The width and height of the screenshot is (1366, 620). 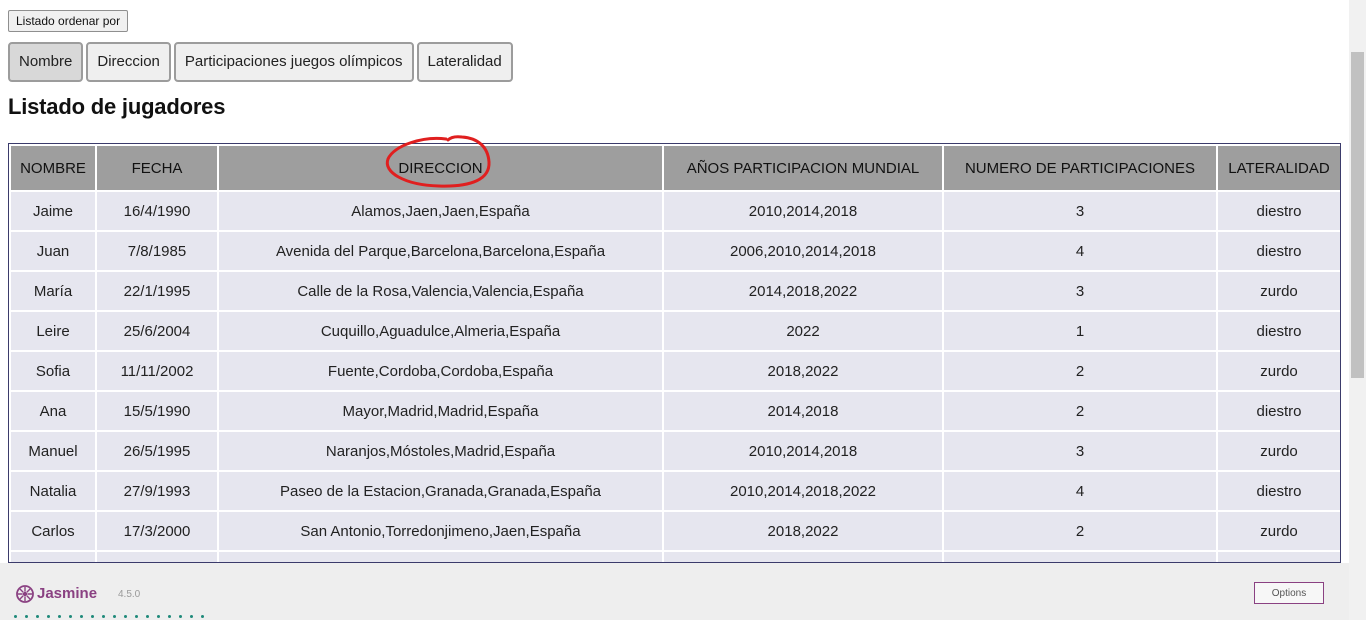 I want to click on header-nombre: NOMBRE, so click(x=53, y=168).